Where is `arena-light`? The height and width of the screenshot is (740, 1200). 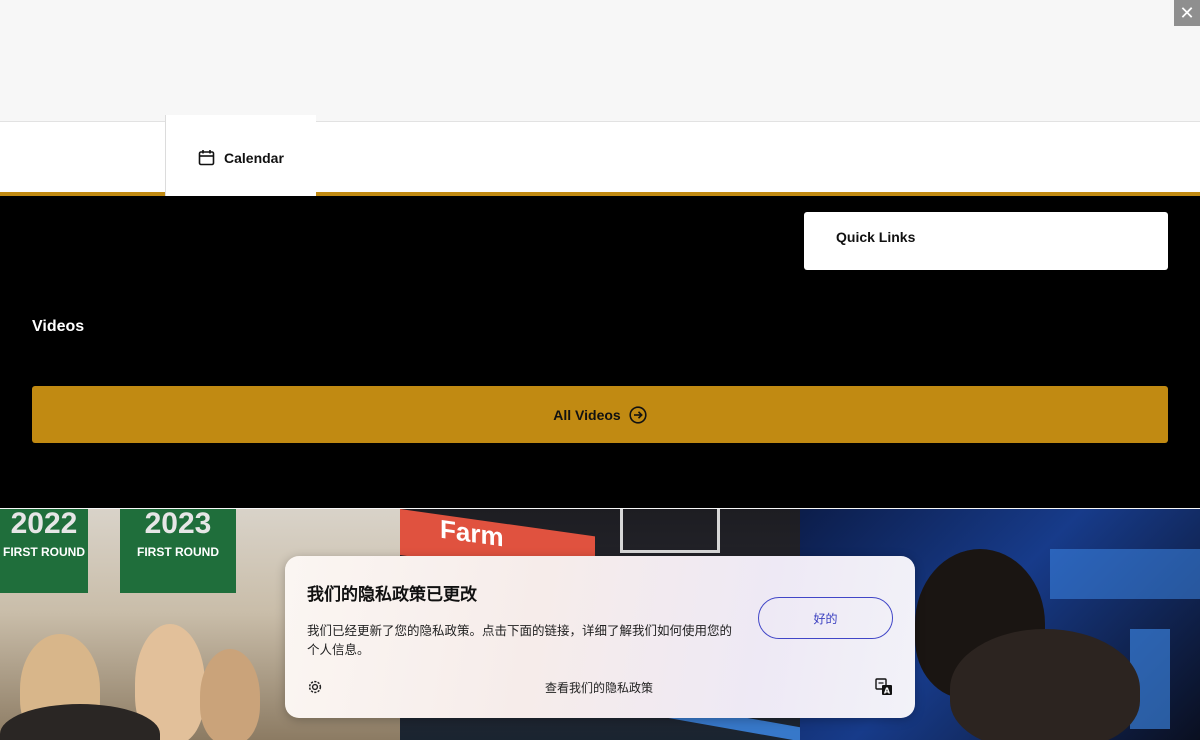 arena-light is located at coordinates (1125, 574).